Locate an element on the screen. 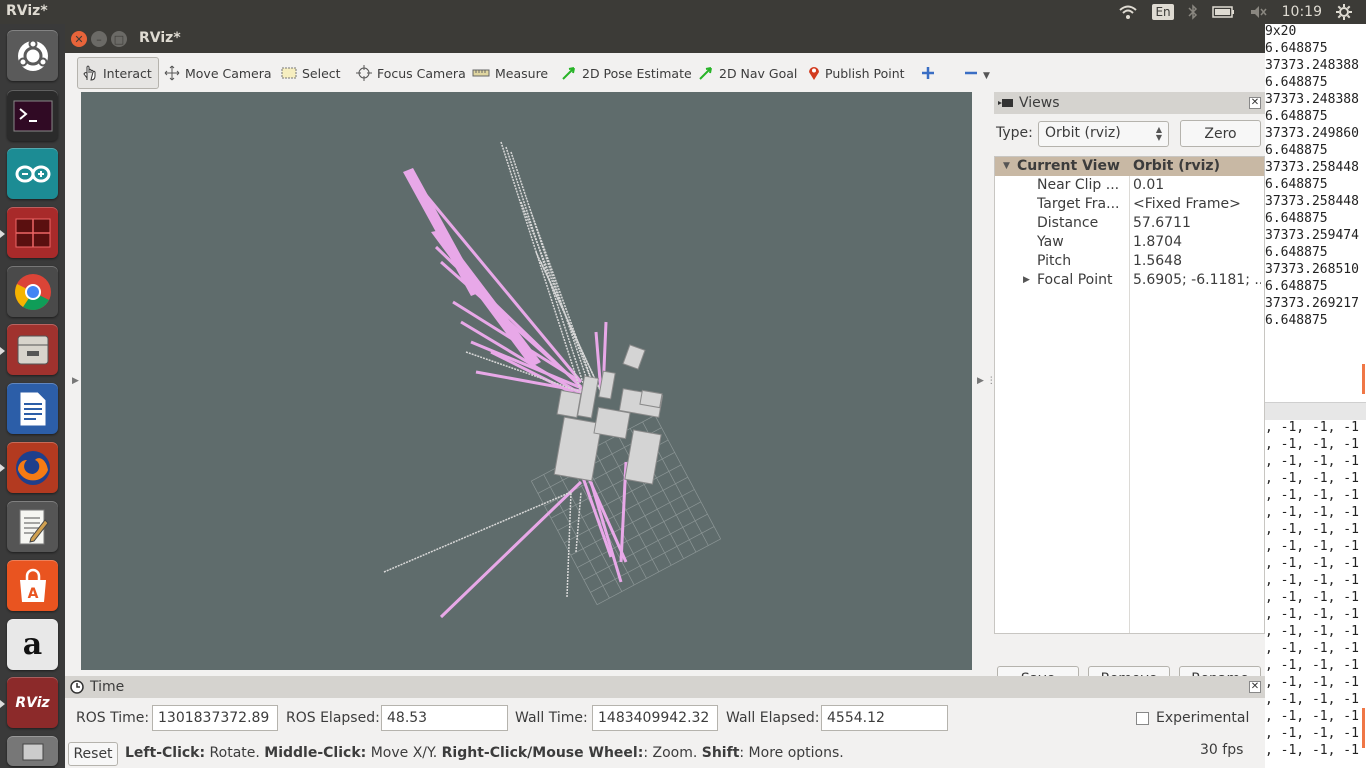 Image resolution: width=1366 pixels, height=768 pixels. terminator-icon is located at coordinates (32, 232).